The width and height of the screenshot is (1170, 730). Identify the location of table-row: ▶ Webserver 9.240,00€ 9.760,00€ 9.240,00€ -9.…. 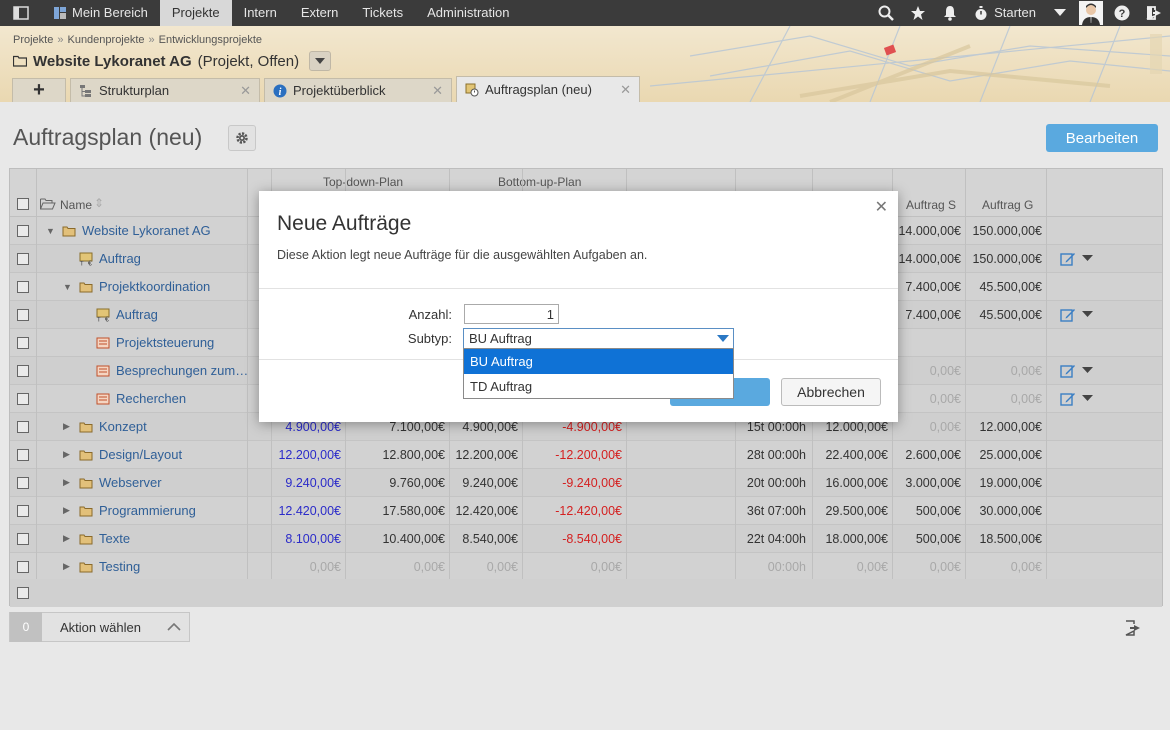
(586, 483).